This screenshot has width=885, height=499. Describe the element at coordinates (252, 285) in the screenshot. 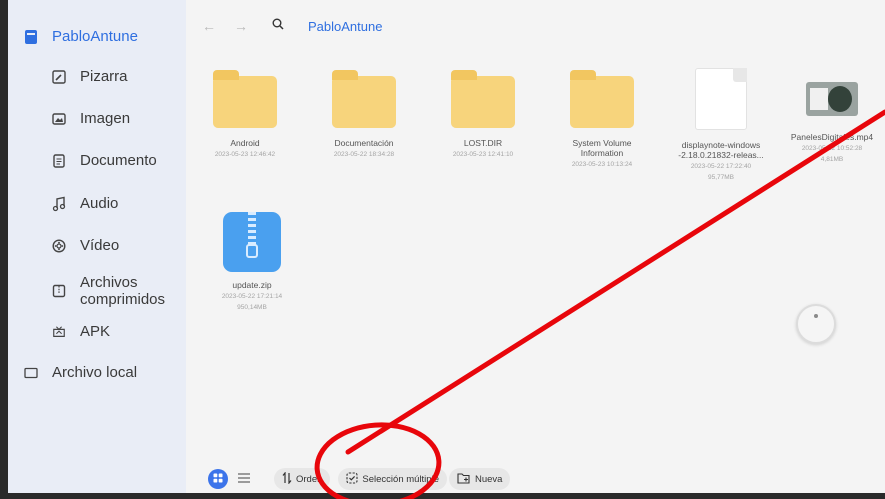

I see `file-name: update.zip` at that location.